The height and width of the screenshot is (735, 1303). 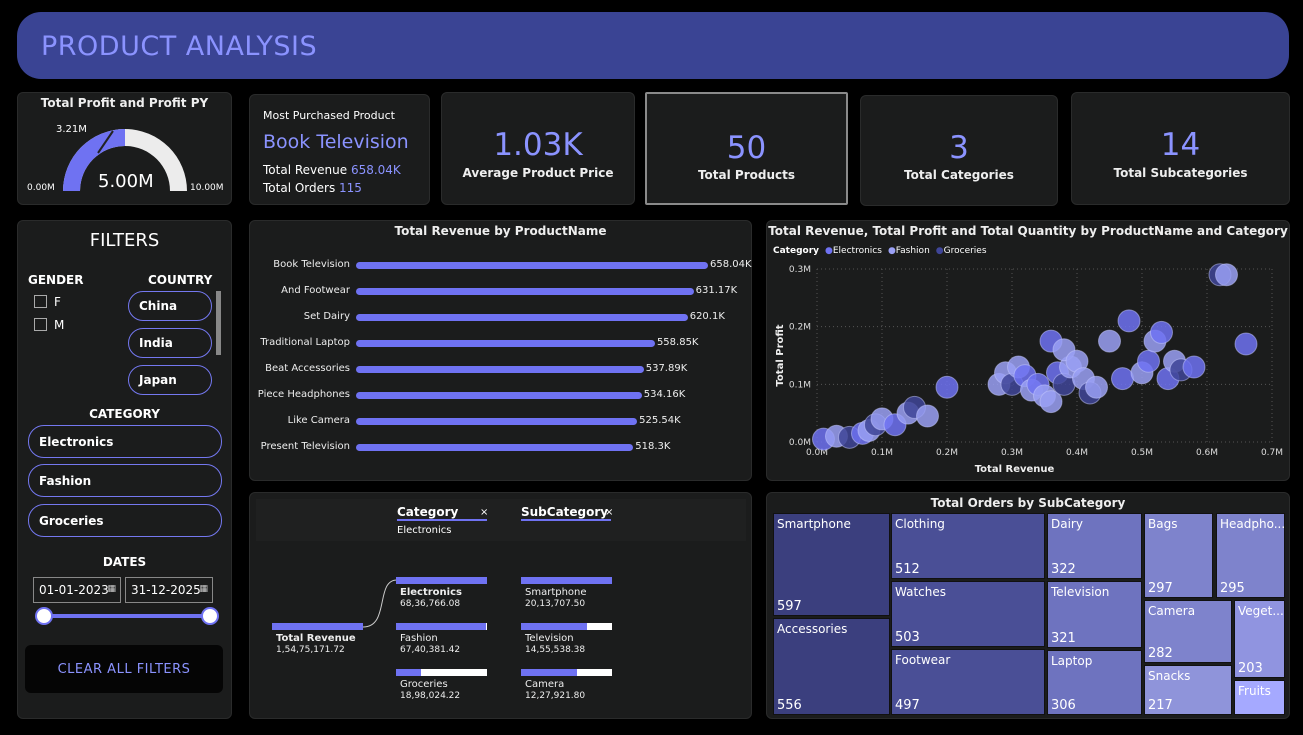 What do you see at coordinates (1250, 555) in the screenshot?
I see `treemap-cell: Headpho... 295` at bounding box center [1250, 555].